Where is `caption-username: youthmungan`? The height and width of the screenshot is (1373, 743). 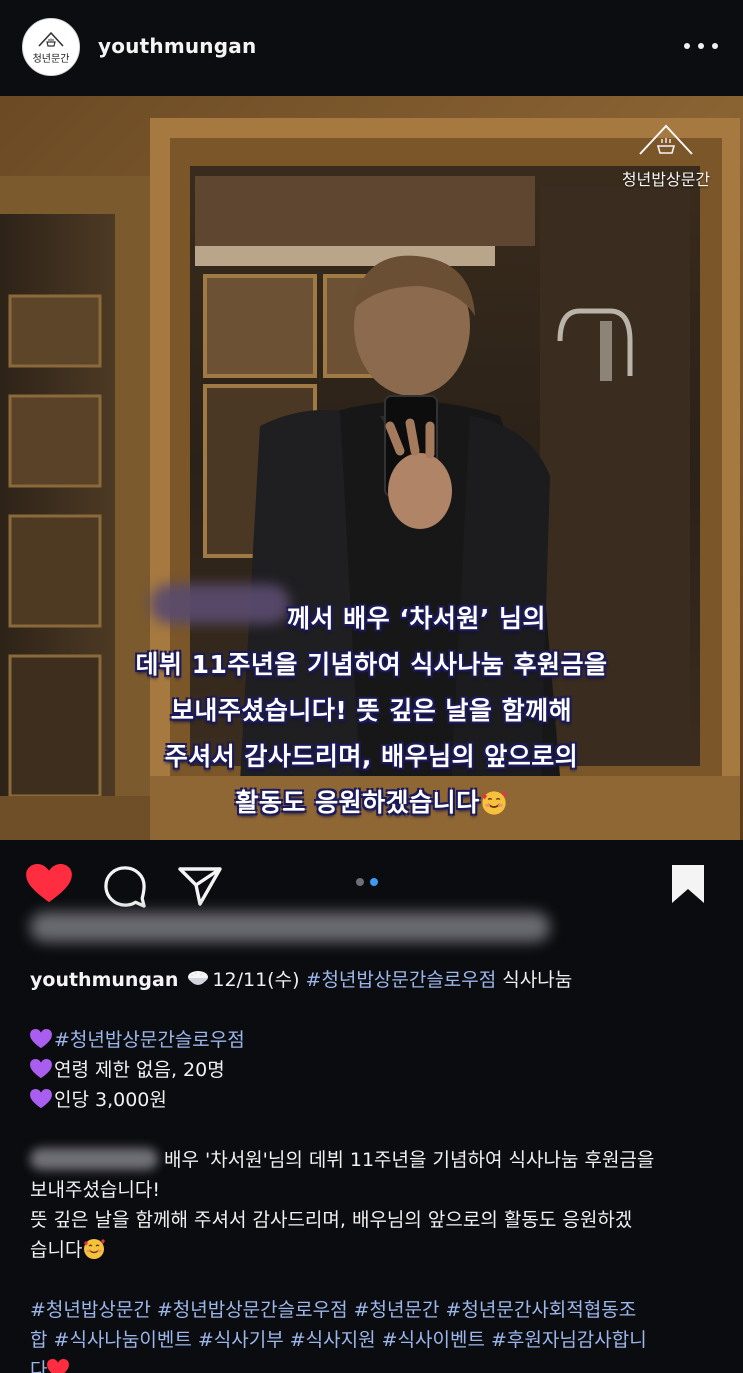 caption-username: youthmungan is located at coordinates (104, 980).